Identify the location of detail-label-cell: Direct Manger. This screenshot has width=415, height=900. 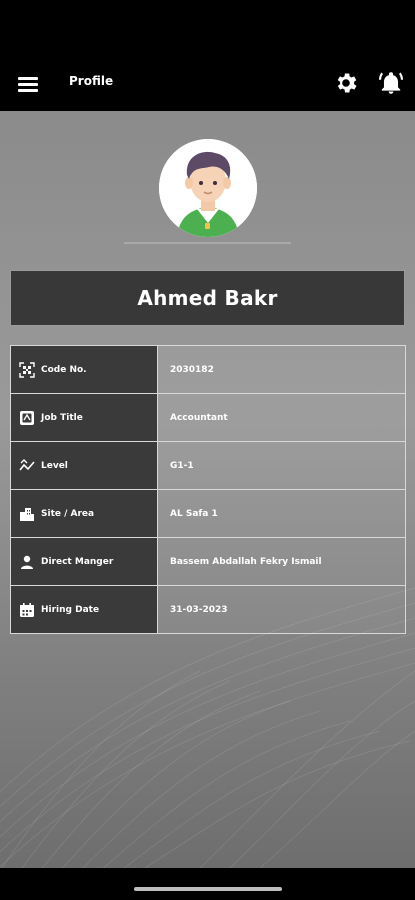
(84, 561).